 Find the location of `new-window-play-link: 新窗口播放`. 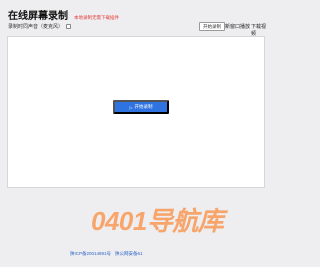

new-window-play-link: 新窗口播放 is located at coordinates (237, 26).